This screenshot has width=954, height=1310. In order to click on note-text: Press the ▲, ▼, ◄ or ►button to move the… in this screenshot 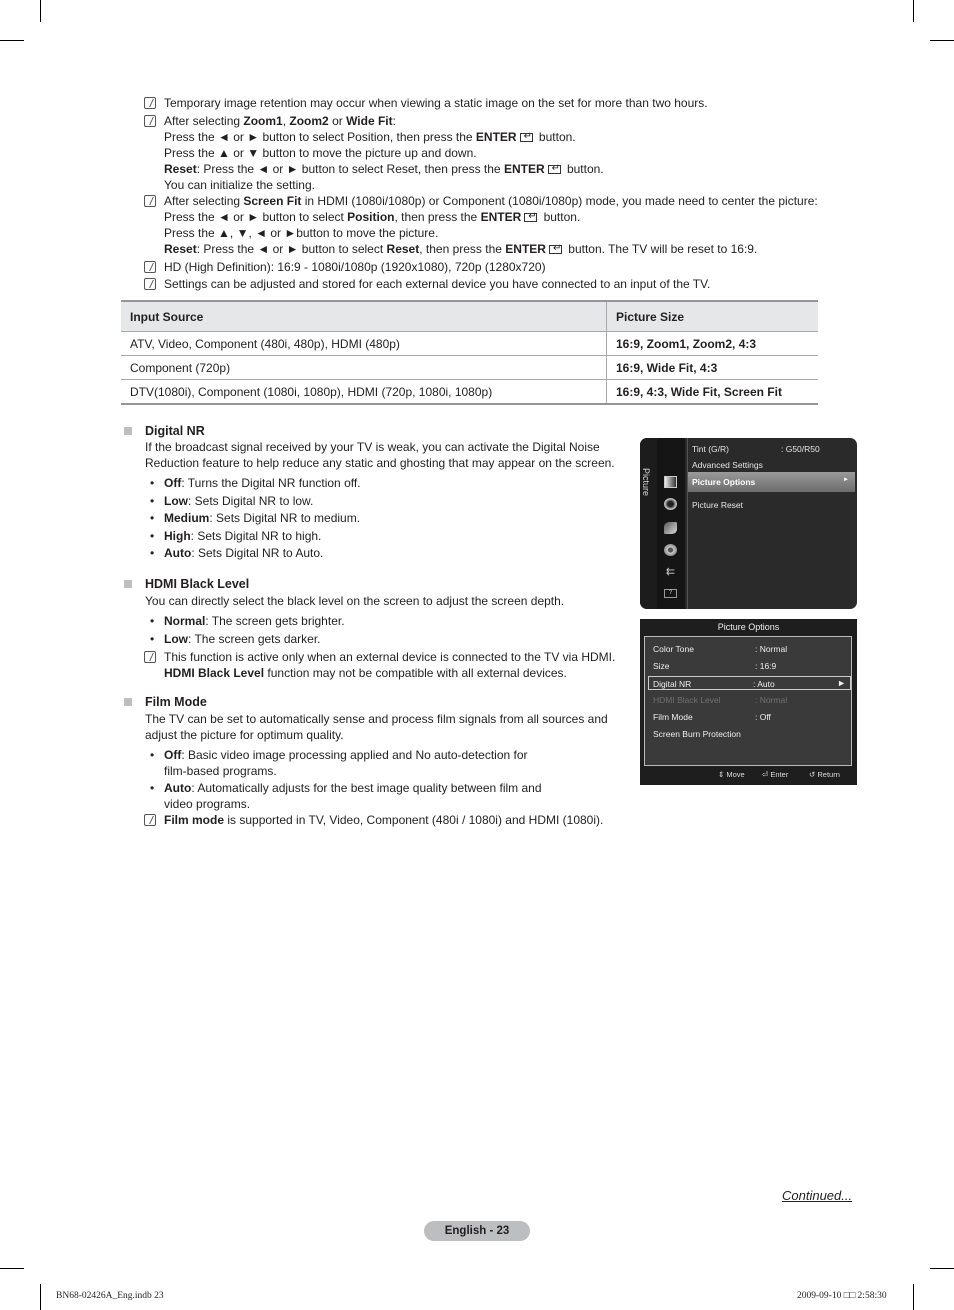, I will do `click(301, 233)`.